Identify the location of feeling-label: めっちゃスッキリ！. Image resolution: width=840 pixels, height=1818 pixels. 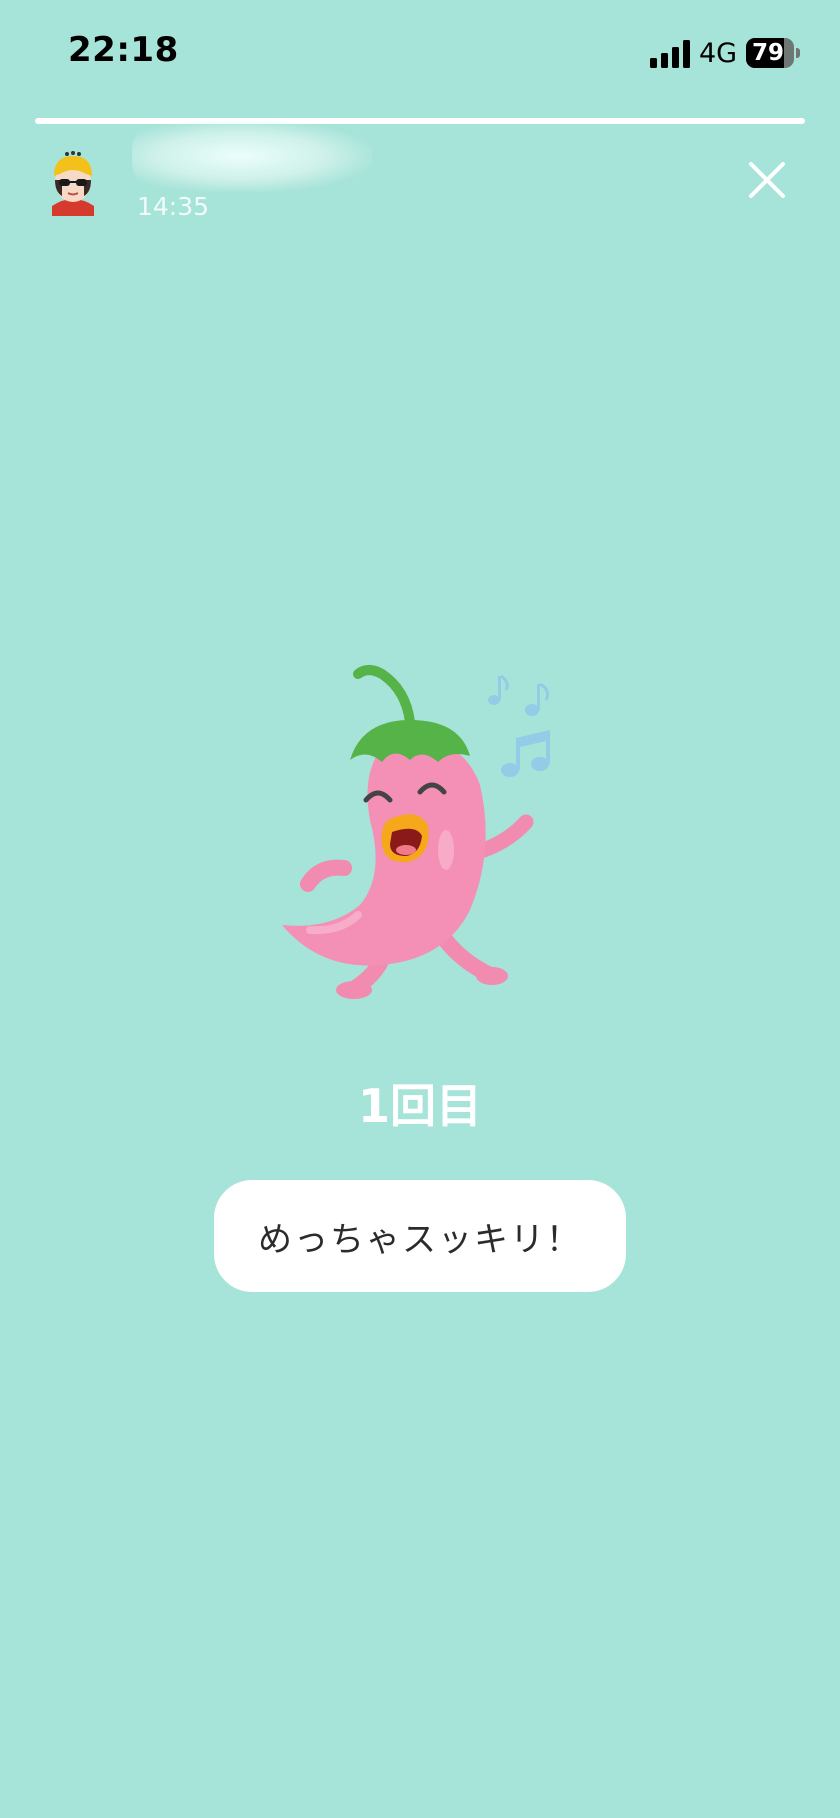
(420, 1236).